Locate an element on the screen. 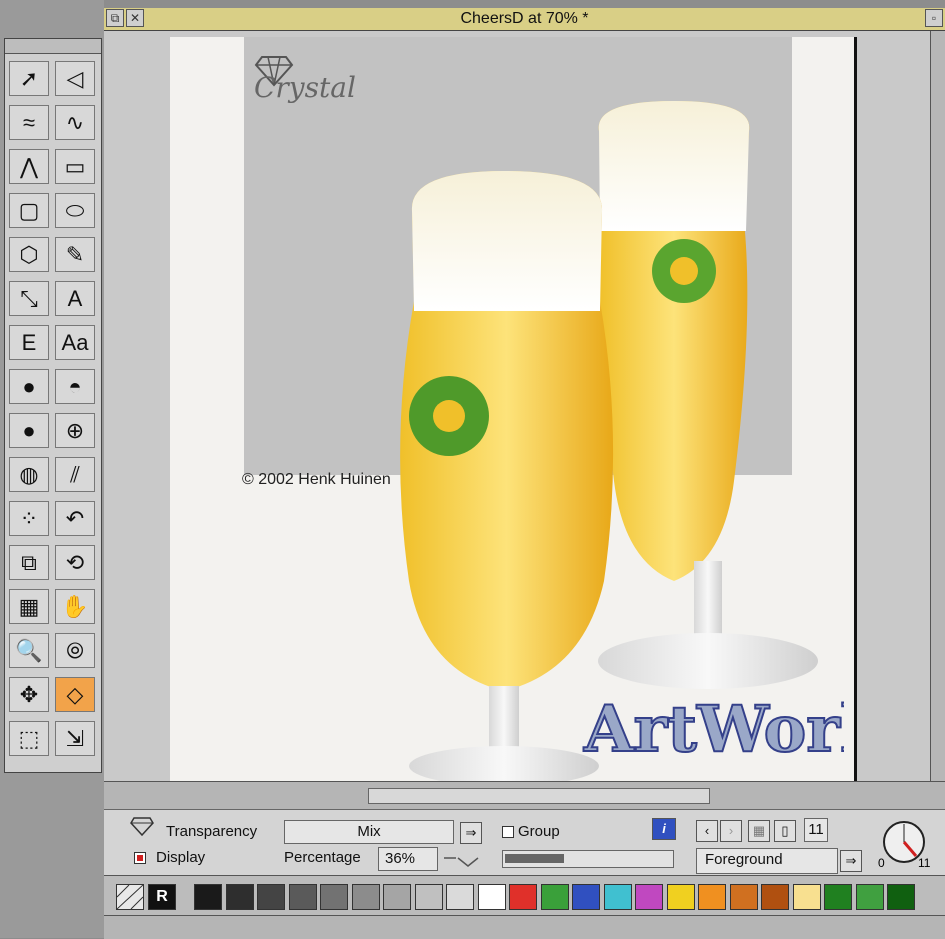  artworks-logo: ArtWorks is located at coordinates (713, 729).